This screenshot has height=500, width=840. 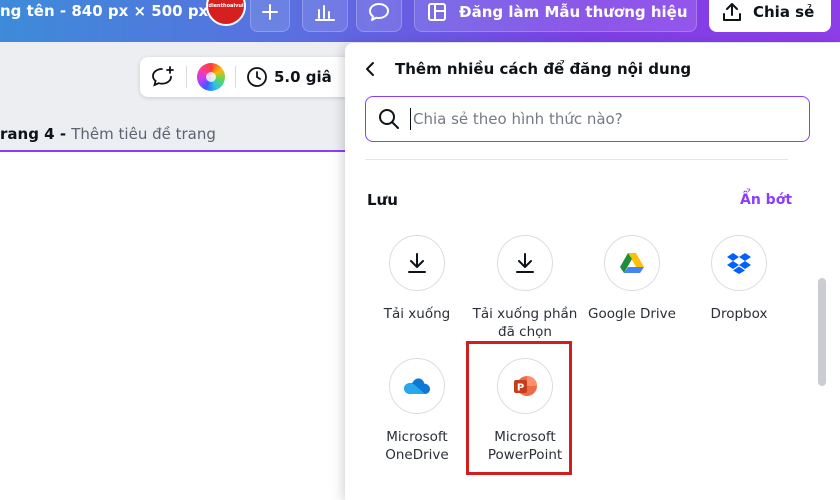 I want to click on search-icon, so click(x=389, y=119).